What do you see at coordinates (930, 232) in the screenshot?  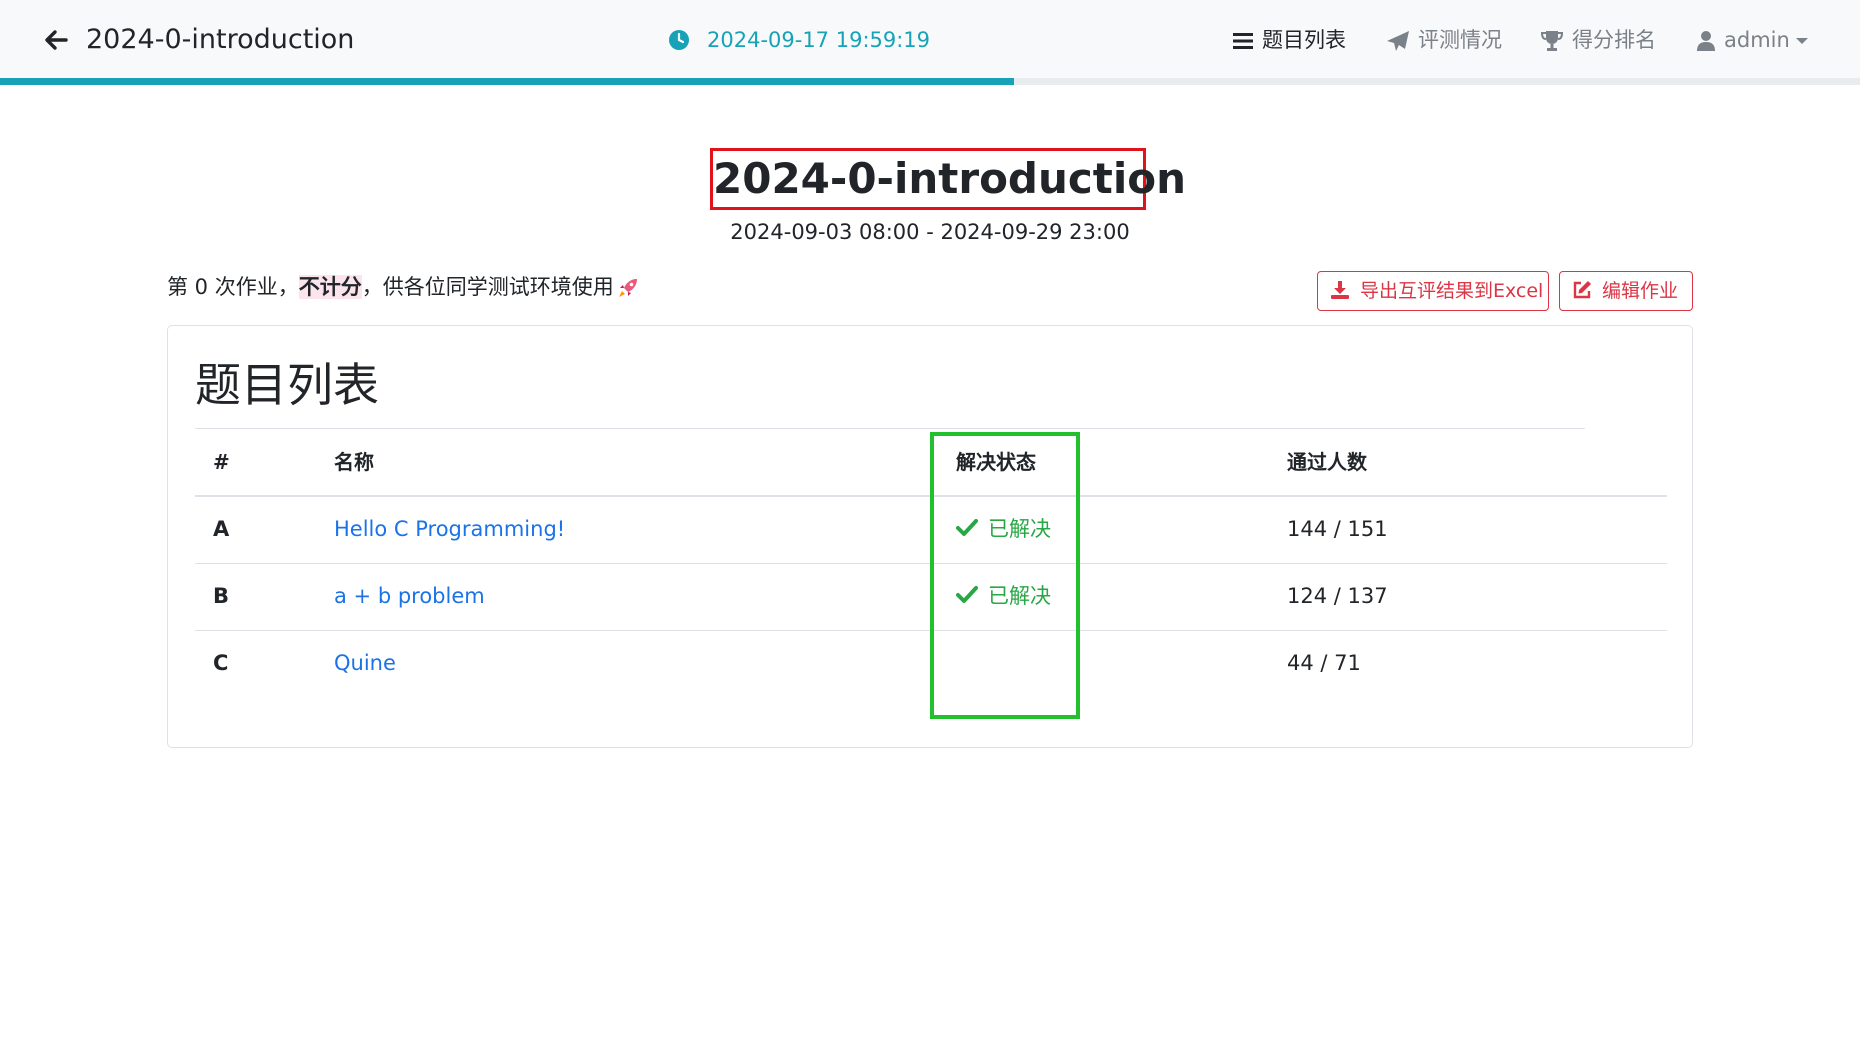 I see `contest-time-range: 2024-09-03 08:00 - 2024-09-29 23:00` at bounding box center [930, 232].